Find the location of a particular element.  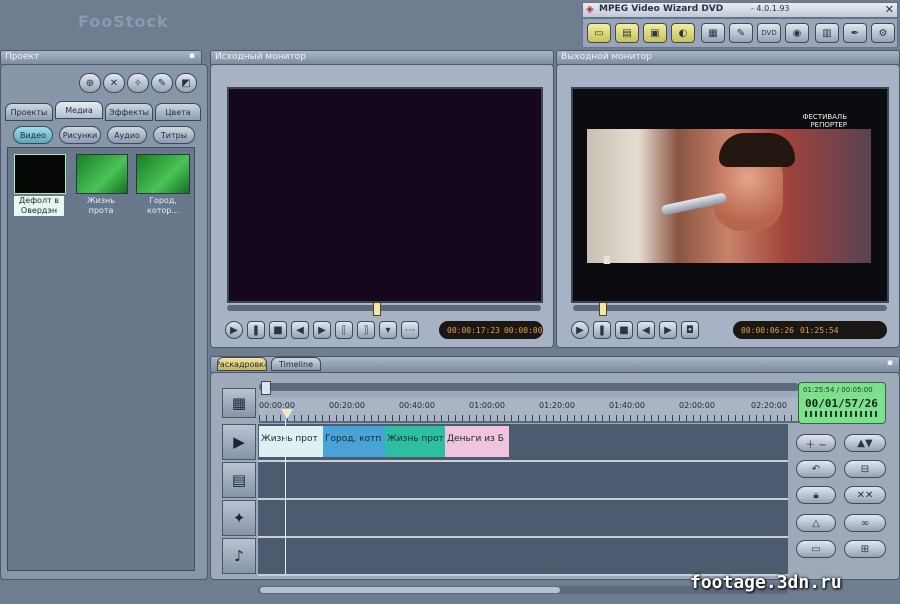

source-stop-button: ■ is located at coordinates (278, 330).